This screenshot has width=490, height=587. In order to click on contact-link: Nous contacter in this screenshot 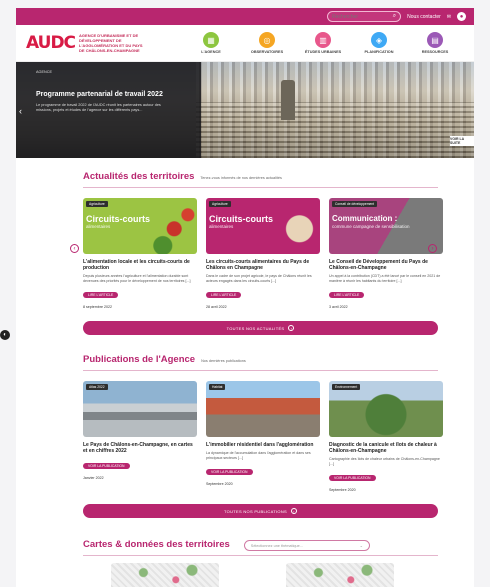, I will do `click(424, 17)`.